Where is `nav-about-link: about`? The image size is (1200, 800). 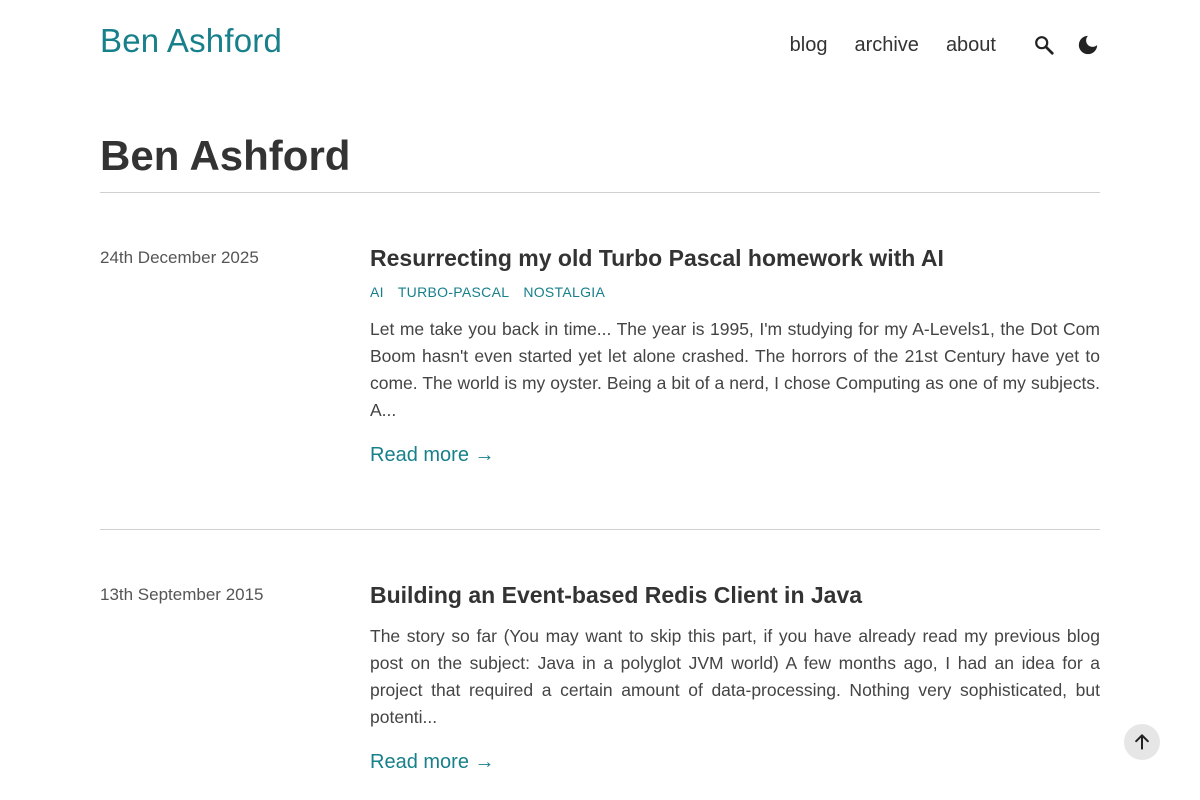 nav-about-link: about is located at coordinates (971, 45).